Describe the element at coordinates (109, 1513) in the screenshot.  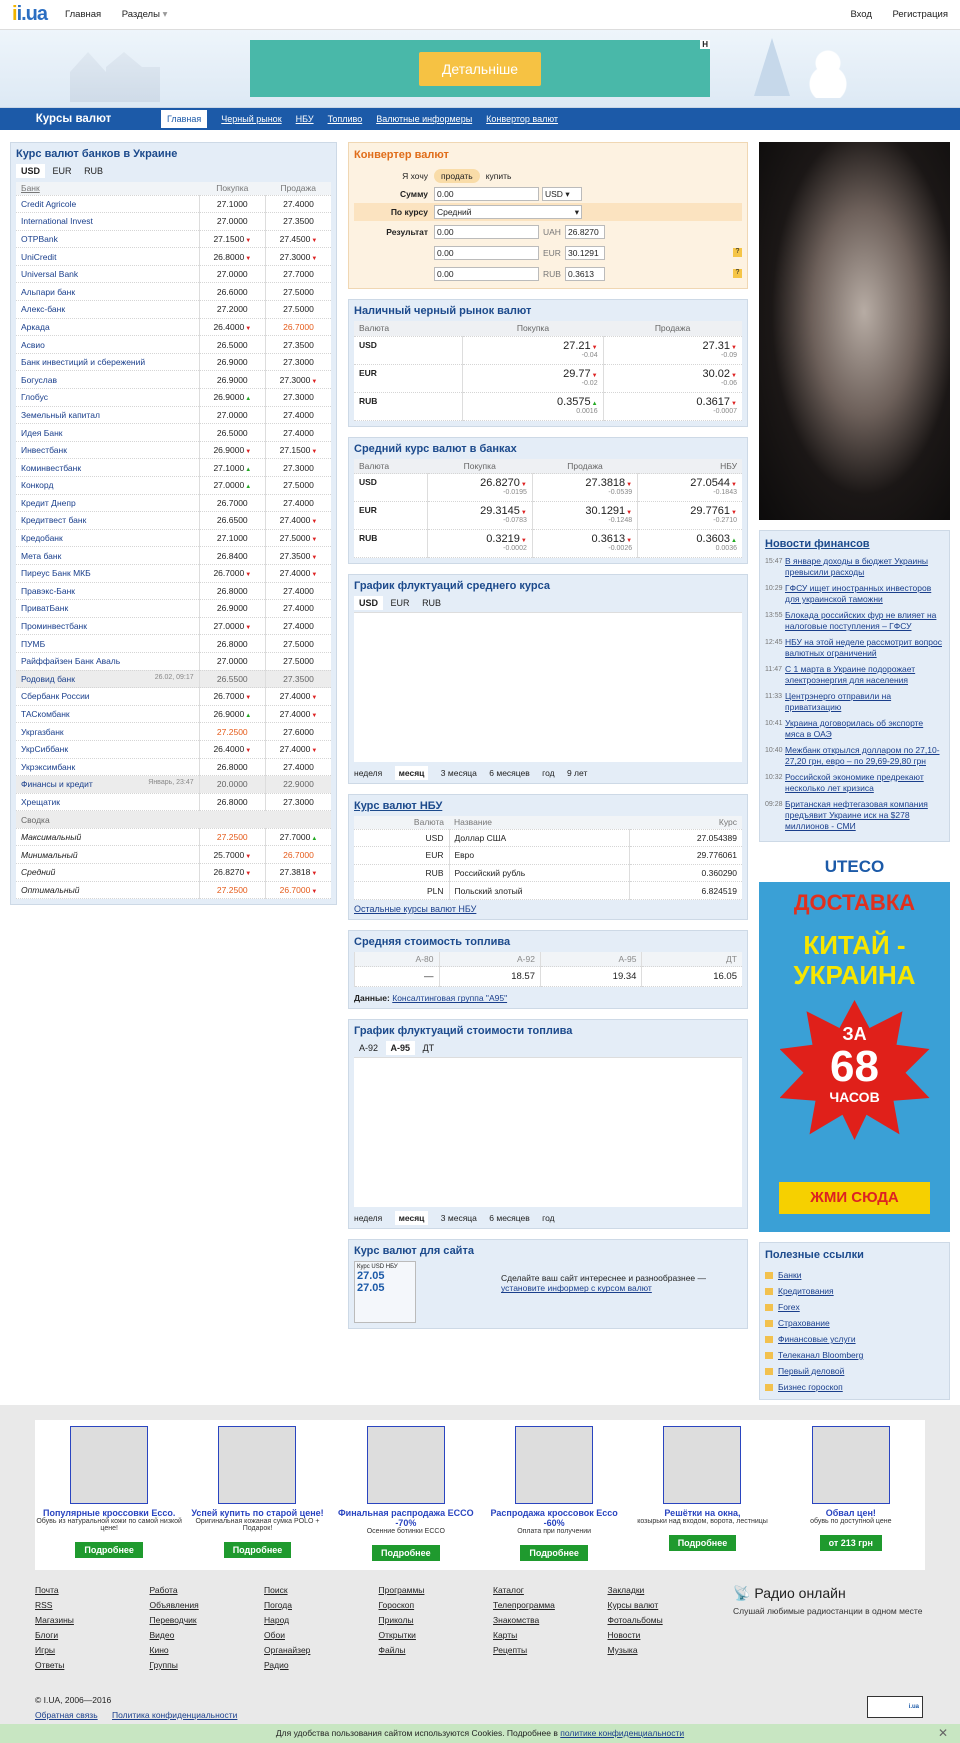
I see `ad-headline: Популярные кроссовки Ecco.` at that location.